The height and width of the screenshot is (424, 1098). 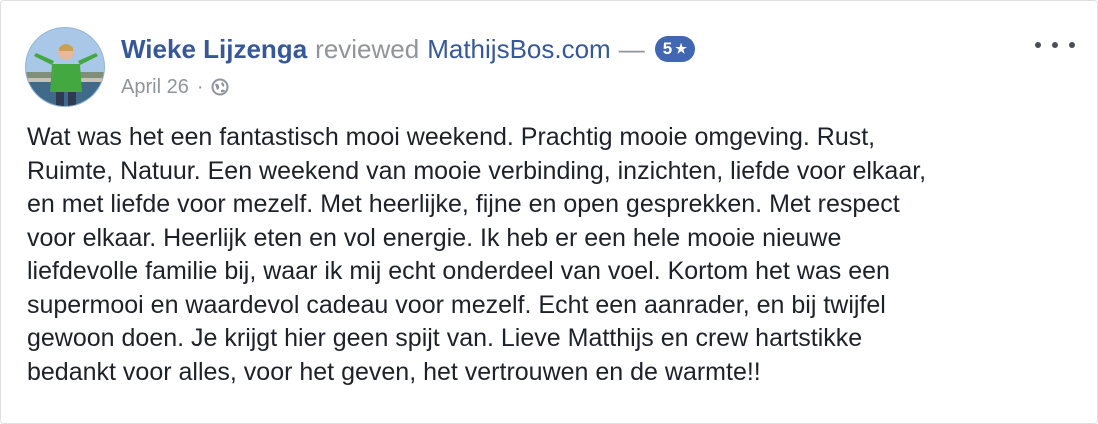 I want to click on avatar, so click(x=65, y=67).